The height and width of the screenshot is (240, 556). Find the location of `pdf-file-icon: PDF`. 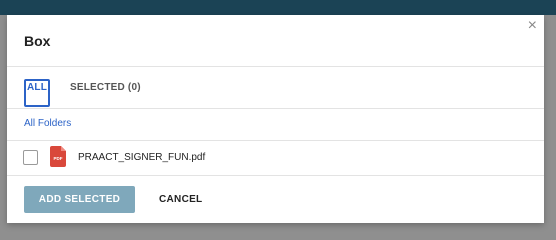

pdf-file-icon: PDF is located at coordinates (58, 156).